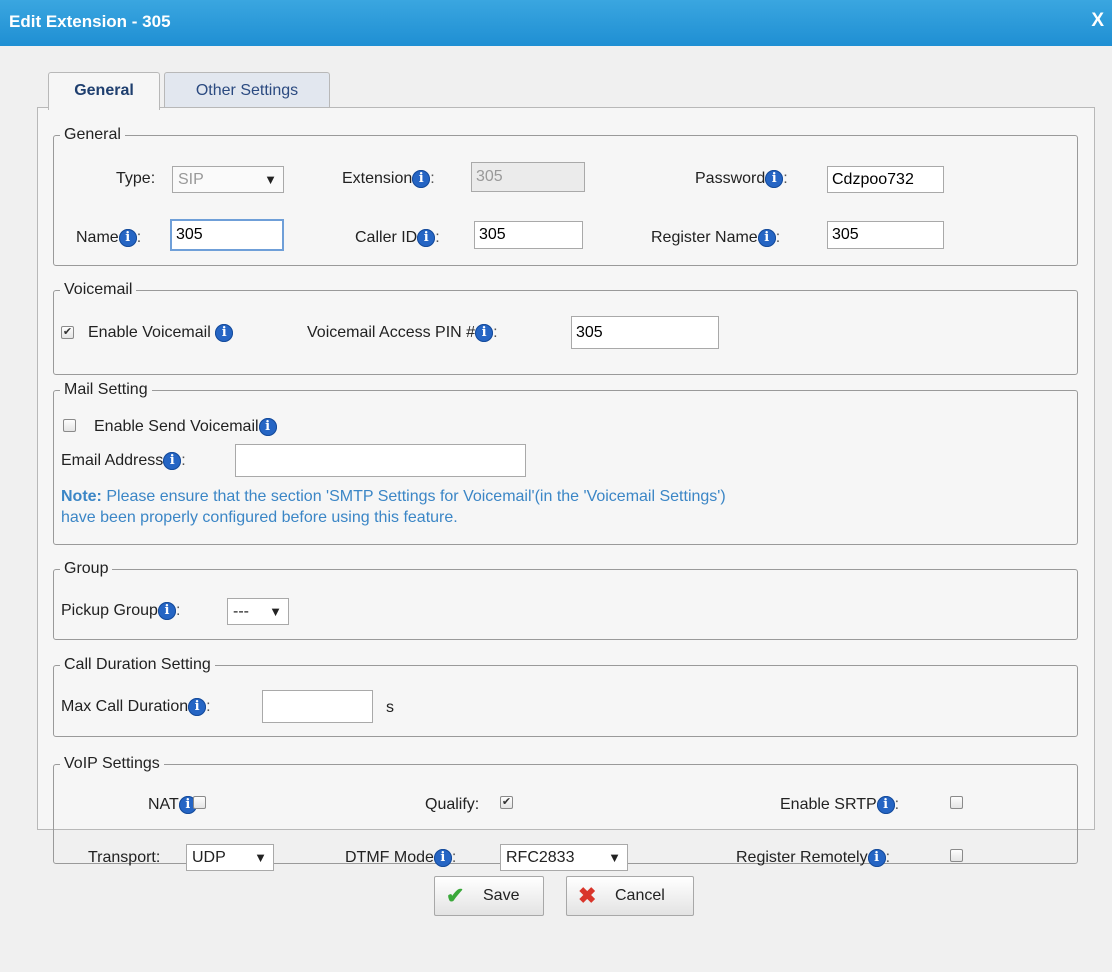 The image size is (1112, 972). Describe the element at coordinates (528, 177) in the screenshot. I see `extension-field` at that location.